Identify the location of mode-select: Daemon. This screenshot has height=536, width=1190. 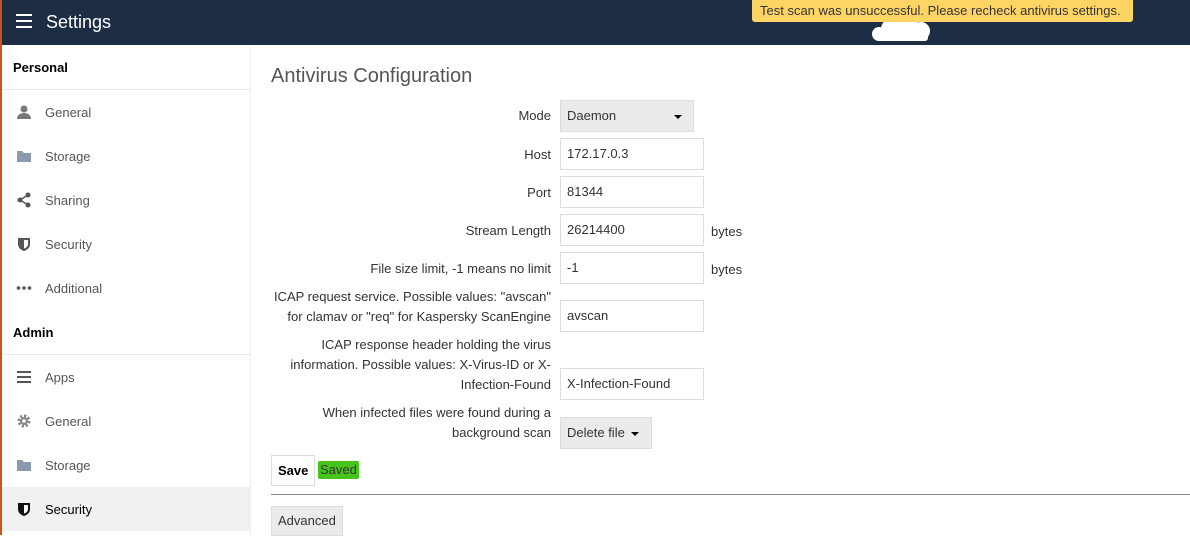
(627, 116).